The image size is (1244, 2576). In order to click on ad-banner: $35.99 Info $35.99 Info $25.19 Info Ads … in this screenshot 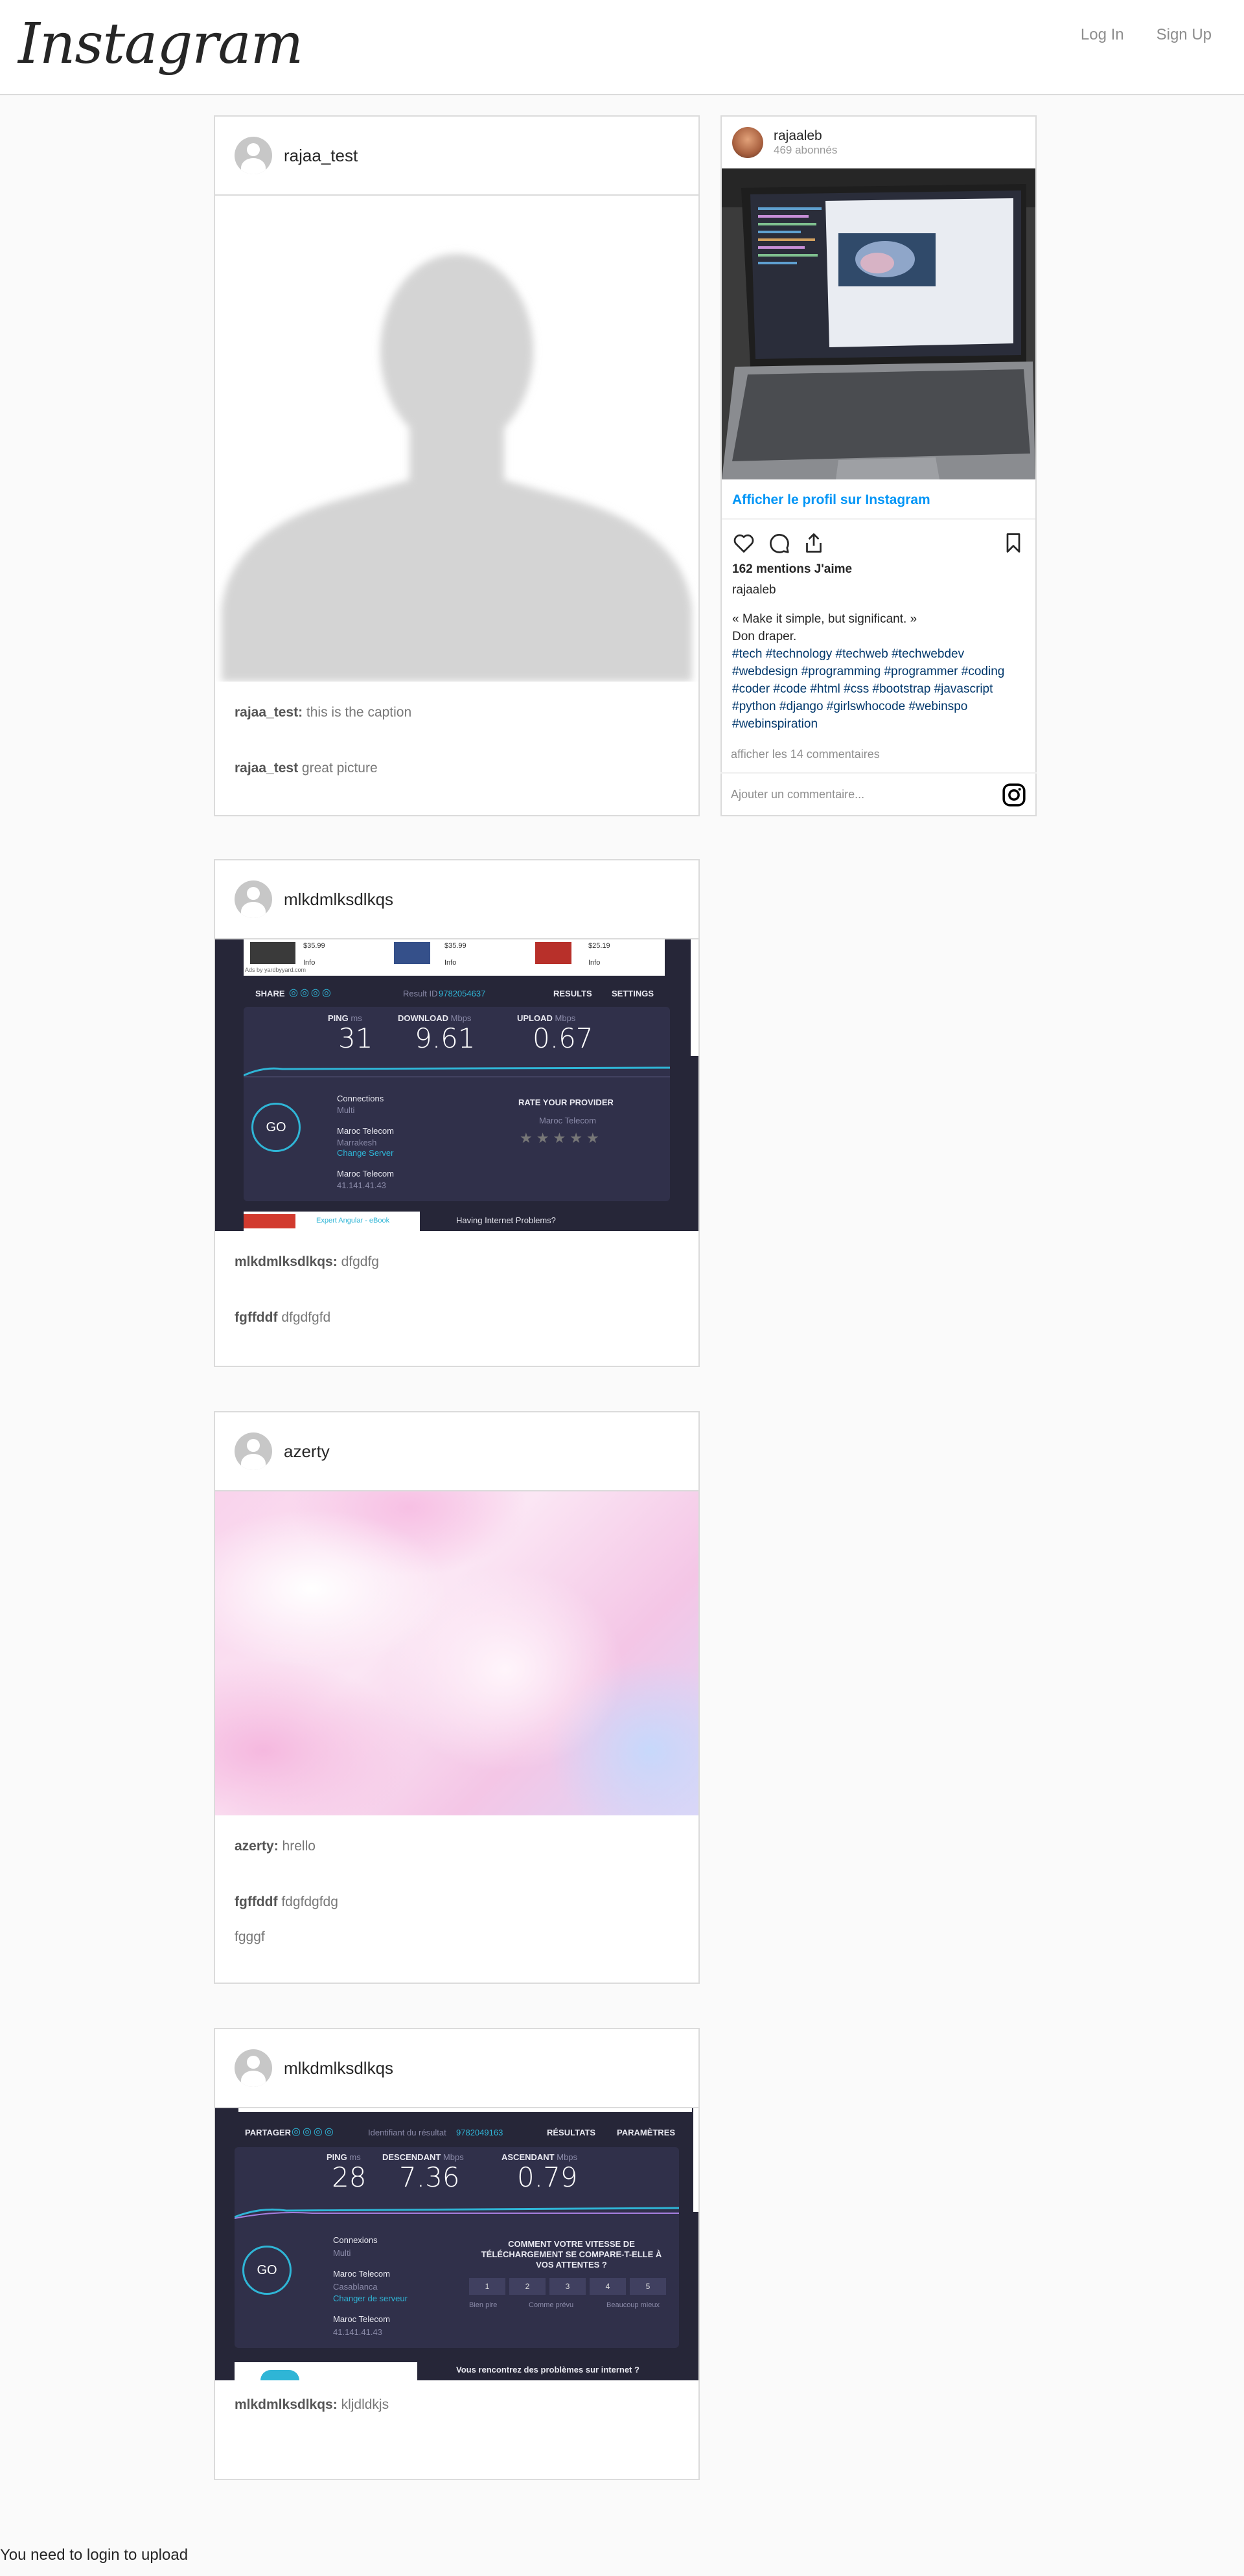, I will do `click(454, 958)`.